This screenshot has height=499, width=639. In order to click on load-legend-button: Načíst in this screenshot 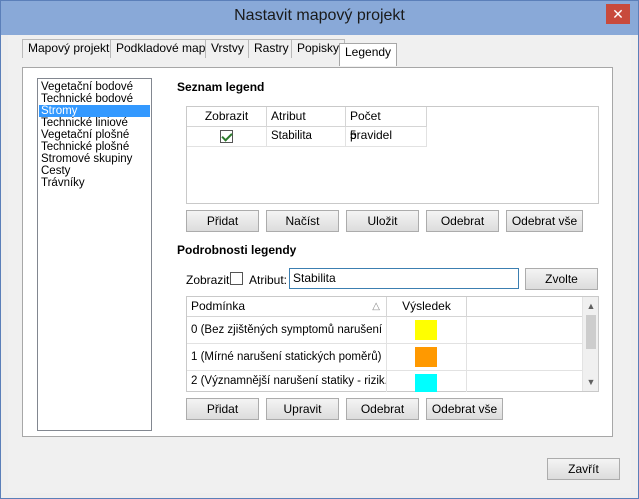, I will do `click(302, 221)`.